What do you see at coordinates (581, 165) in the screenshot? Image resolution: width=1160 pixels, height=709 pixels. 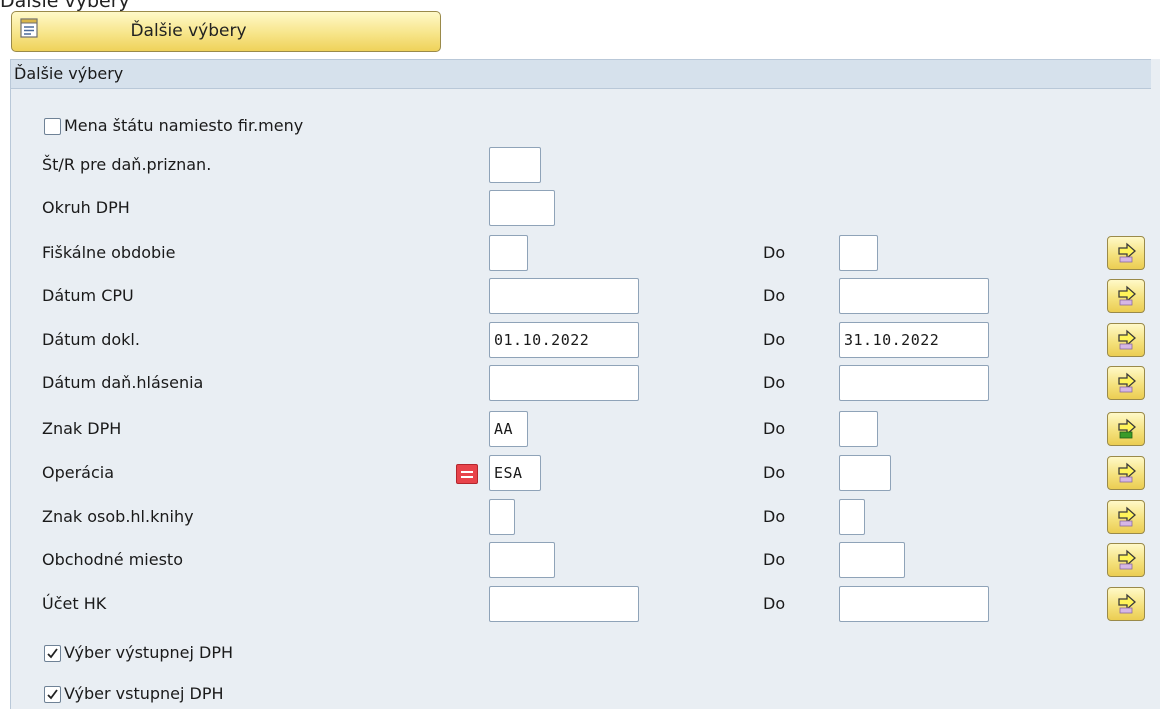 I see `row-tax-country: Št/R pre daň.priznan.` at bounding box center [581, 165].